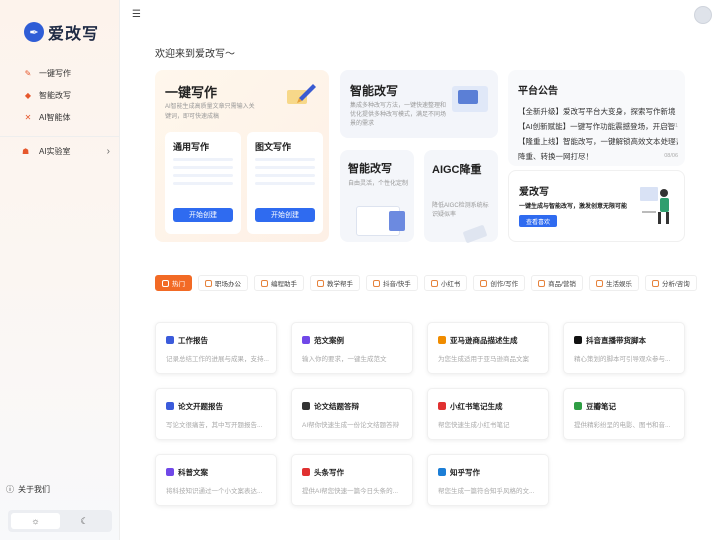 This screenshot has width=720, height=540. Describe the element at coordinates (538, 221) in the screenshot. I see `promo-button: 查看喜欢` at that location.